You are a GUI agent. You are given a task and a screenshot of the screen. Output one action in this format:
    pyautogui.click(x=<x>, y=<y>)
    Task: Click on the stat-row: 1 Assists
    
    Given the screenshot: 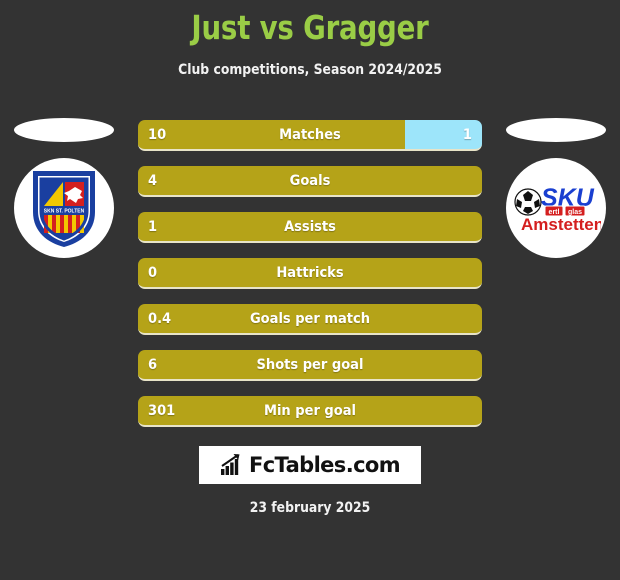 What is the action you would take?
    pyautogui.click(x=310, y=227)
    